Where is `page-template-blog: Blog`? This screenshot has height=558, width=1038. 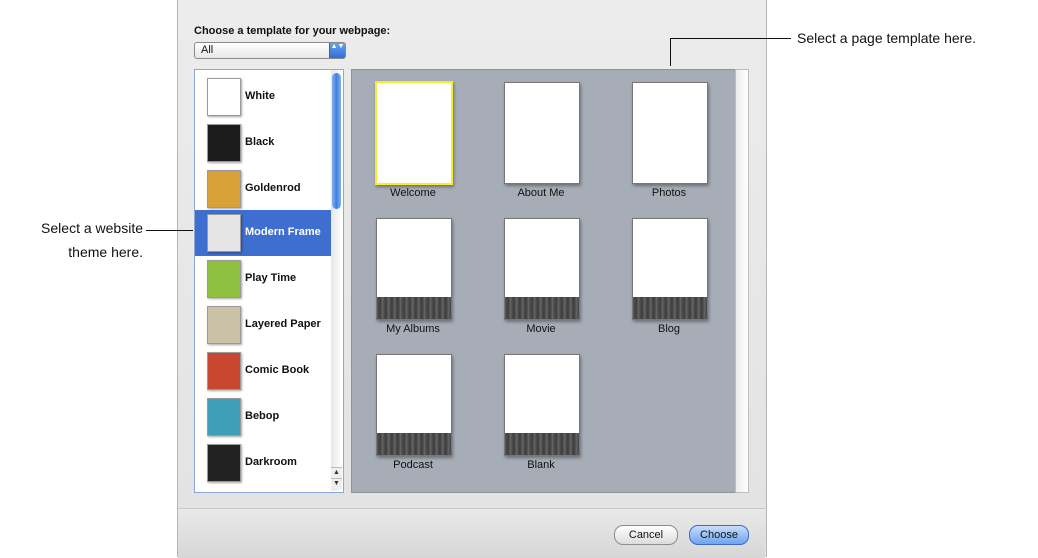
page-template-blog: Blog is located at coordinates (663, 270).